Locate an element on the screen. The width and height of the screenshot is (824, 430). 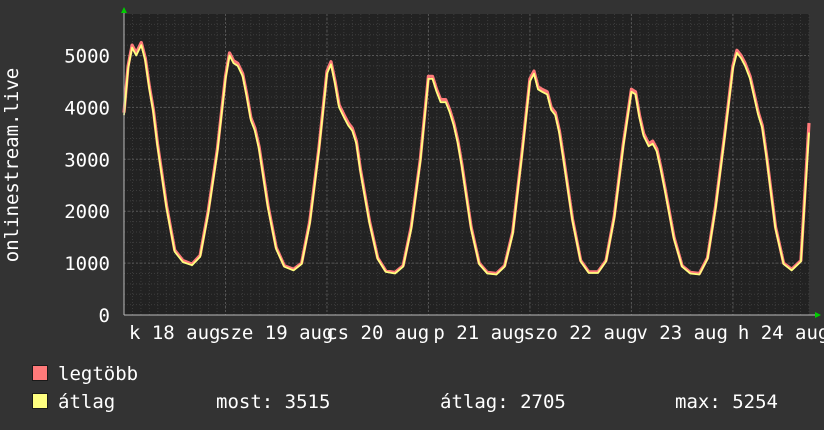
legend-avg-row: átlag is located at coordinates (73, 402).